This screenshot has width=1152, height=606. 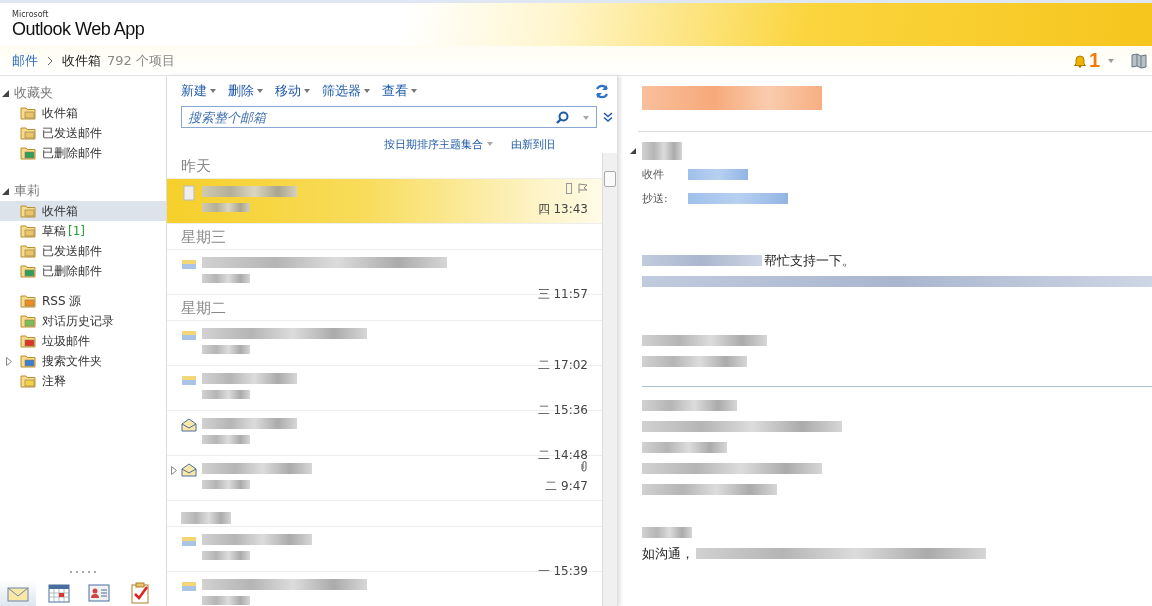 I want to click on folder-item: 对话历史记录, so click(x=83, y=321).